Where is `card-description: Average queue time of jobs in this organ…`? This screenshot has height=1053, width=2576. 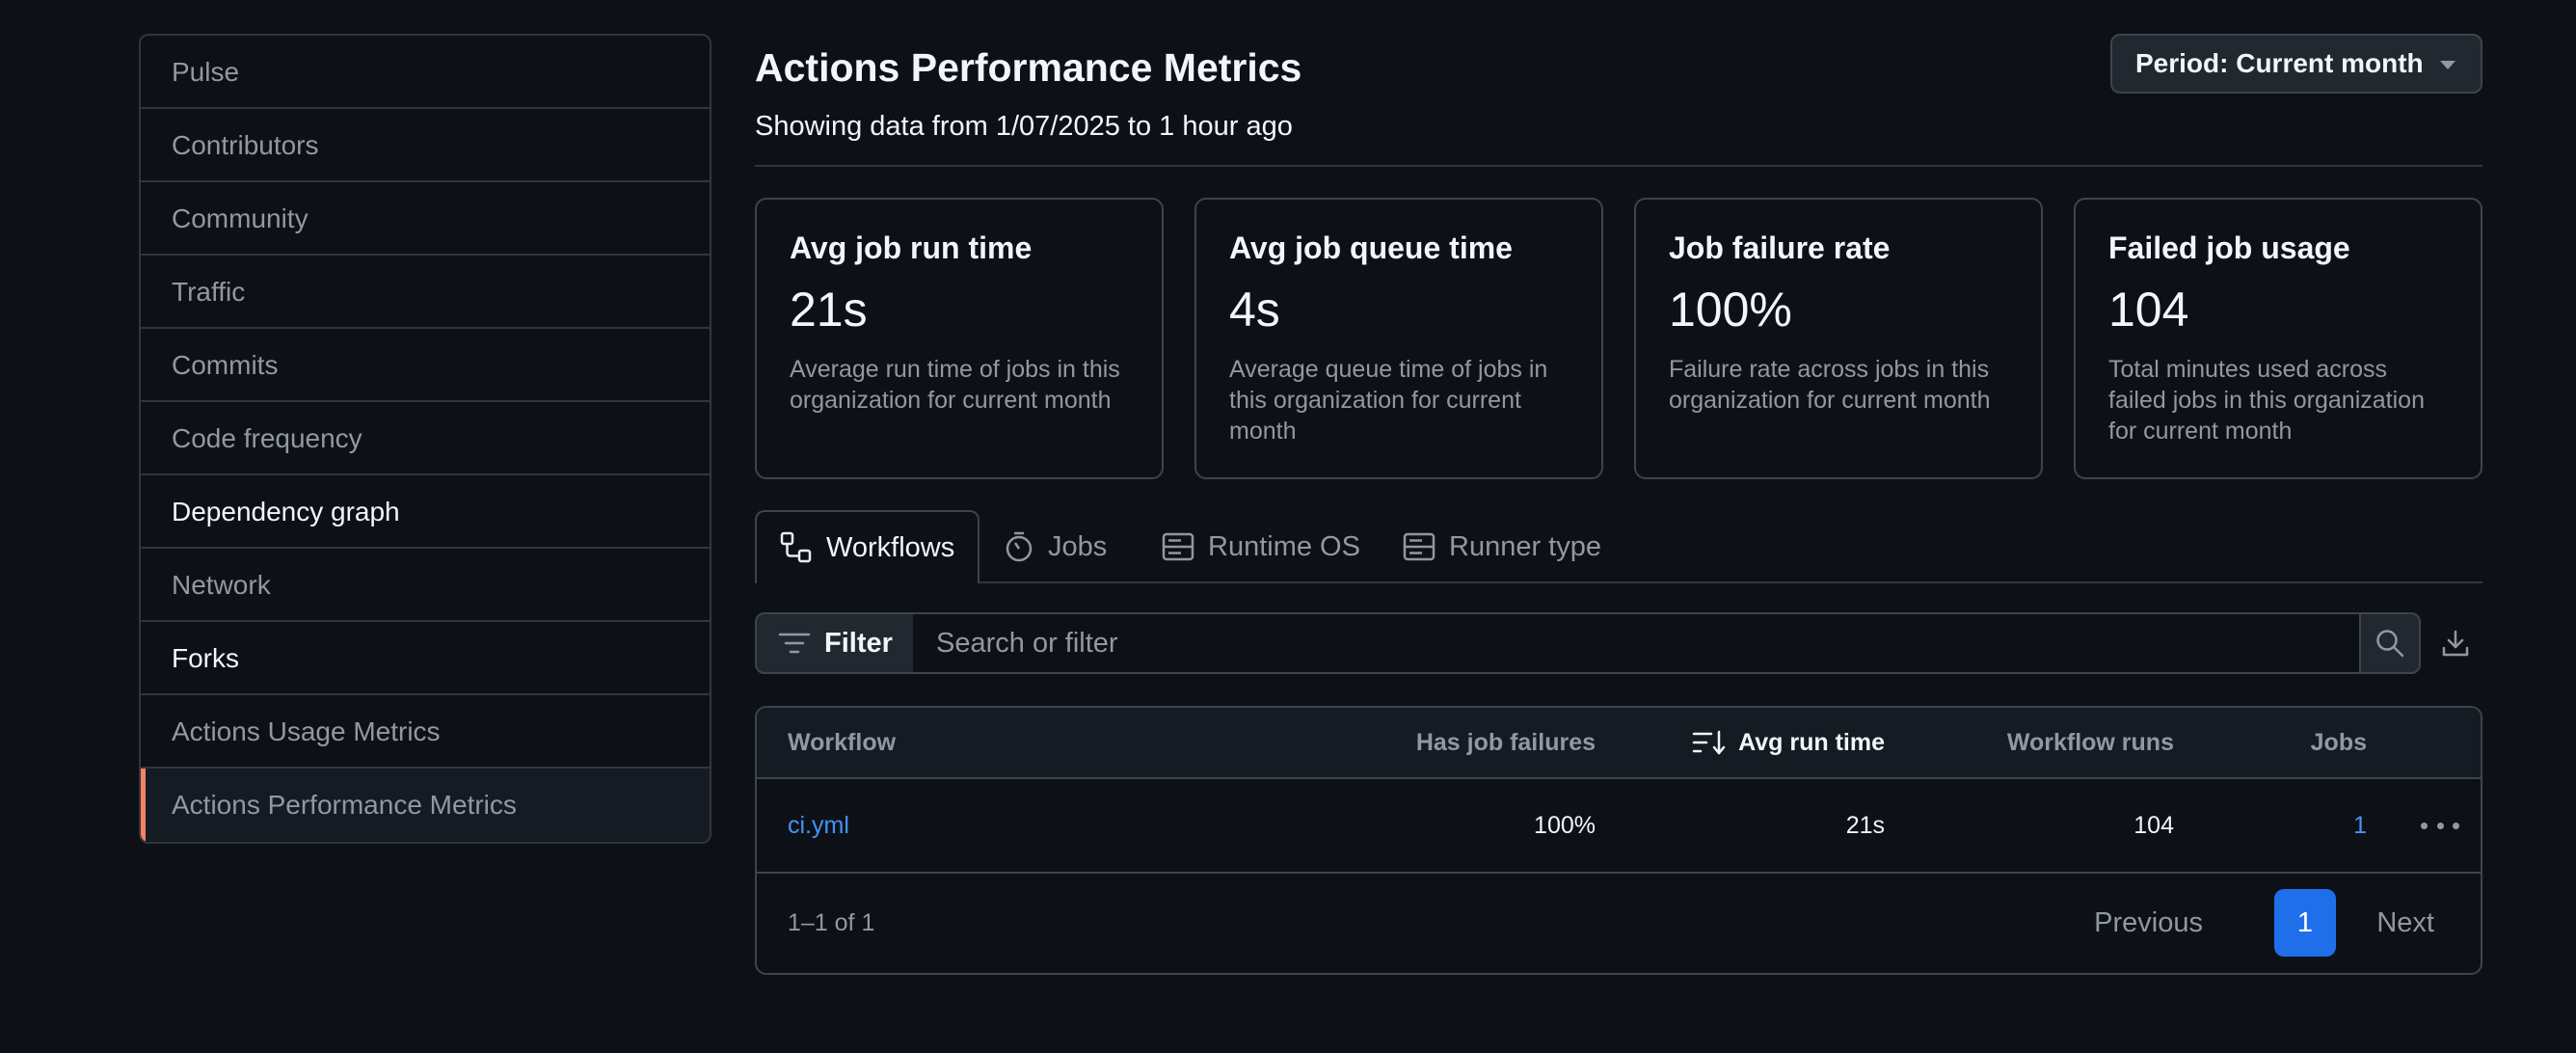
card-description: Average queue time of jobs in this organ… is located at coordinates (1389, 400).